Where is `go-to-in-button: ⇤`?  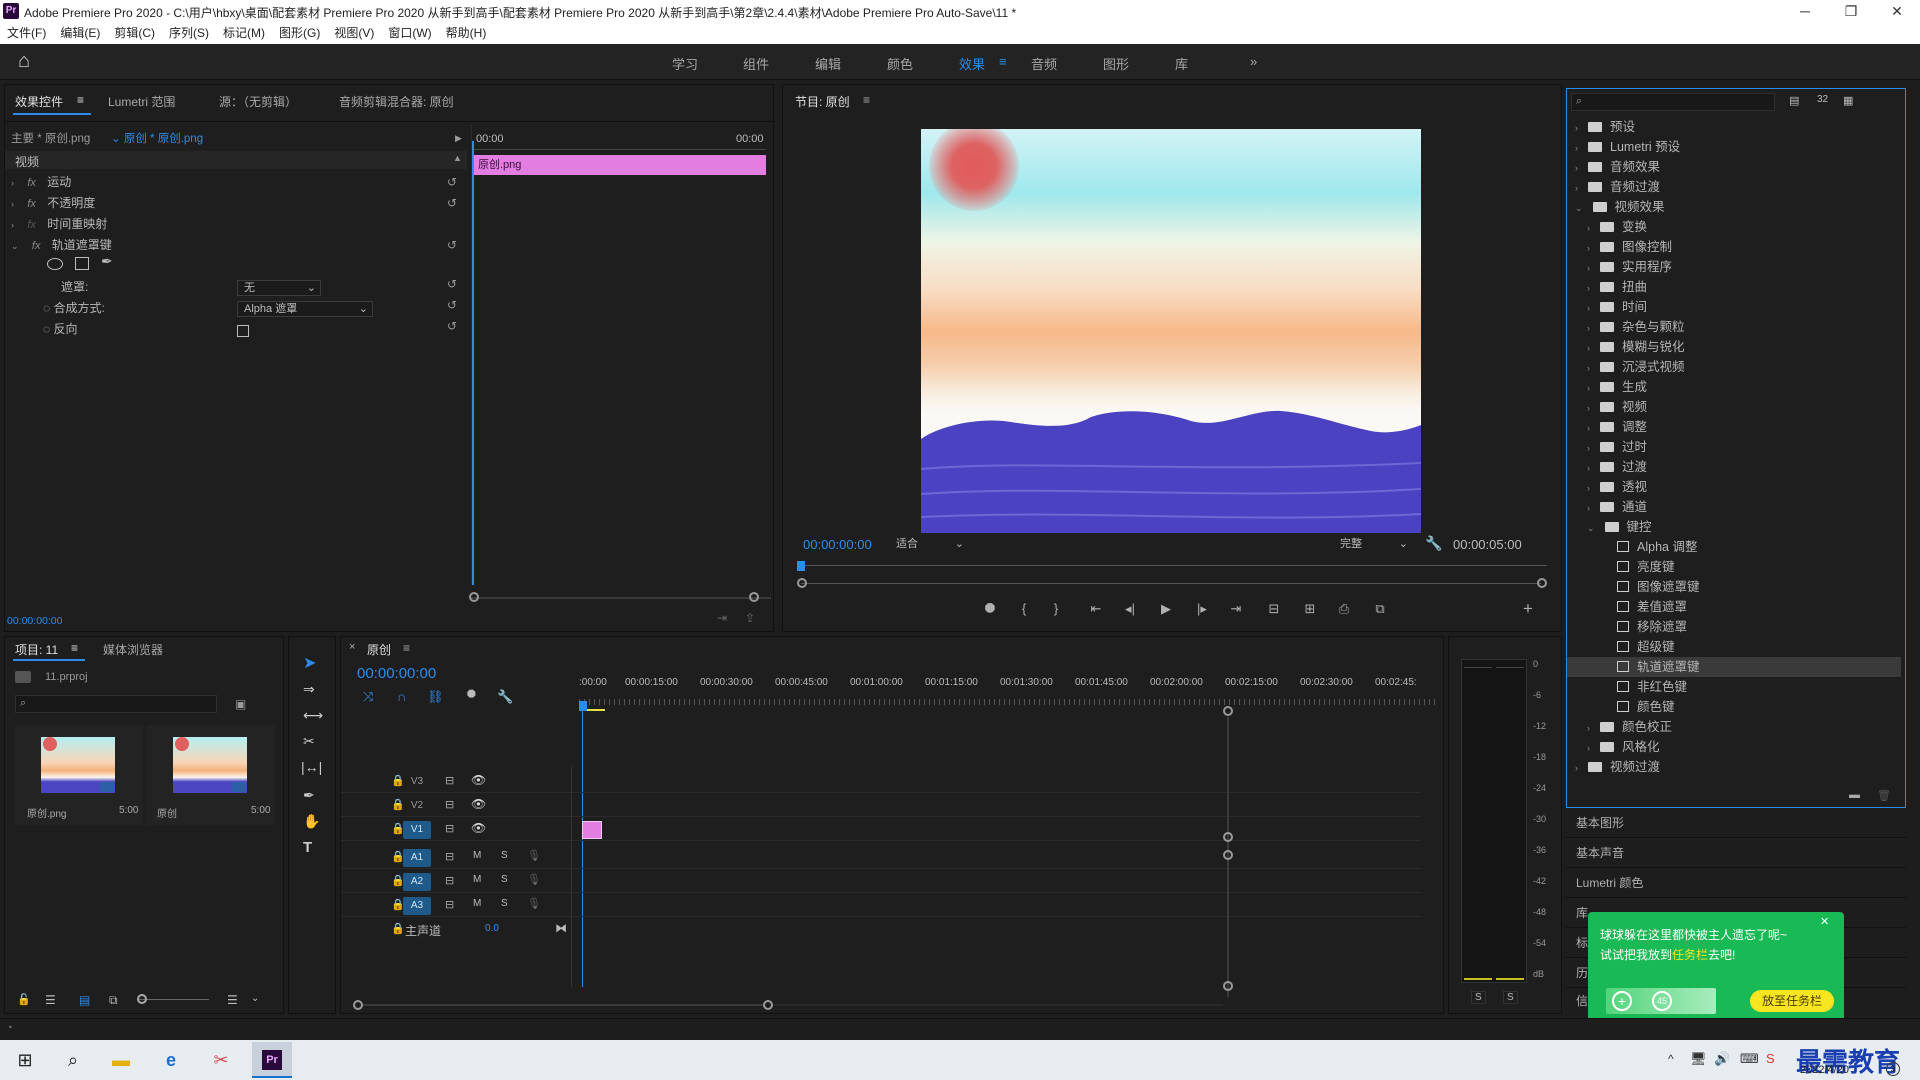 go-to-in-button: ⇤ is located at coordinates (1096, 609).